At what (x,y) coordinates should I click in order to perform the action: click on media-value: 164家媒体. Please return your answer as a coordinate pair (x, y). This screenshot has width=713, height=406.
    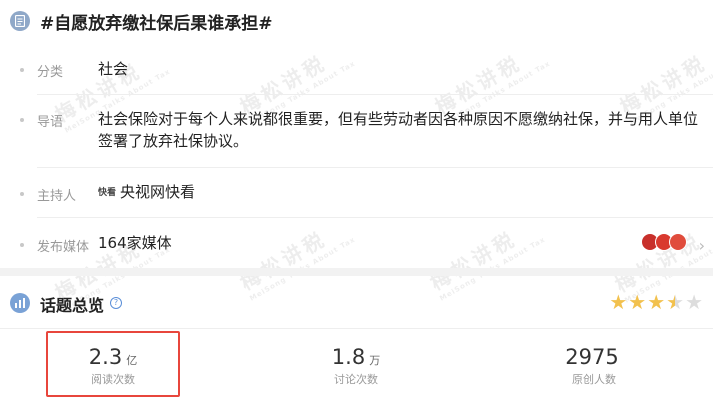
    Looking at the image, I should click on (135, 243).